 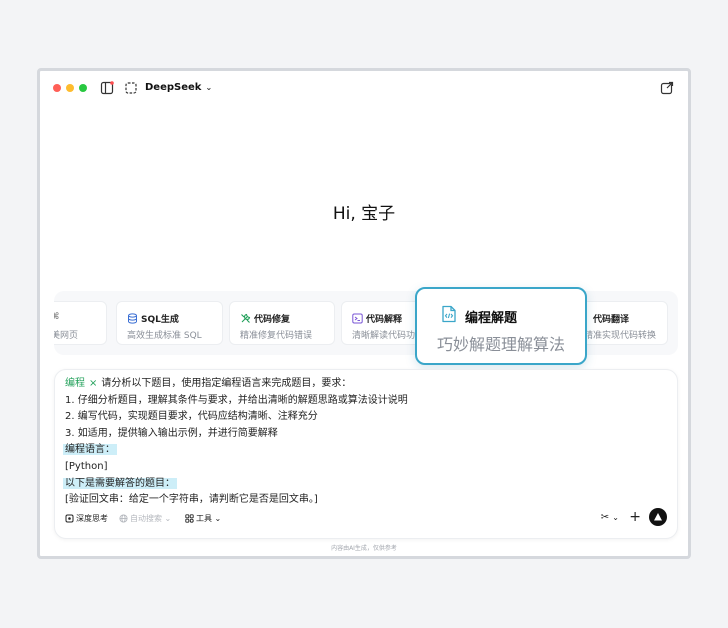 I want to click on code-file-icon, so click(x=449, y=314).